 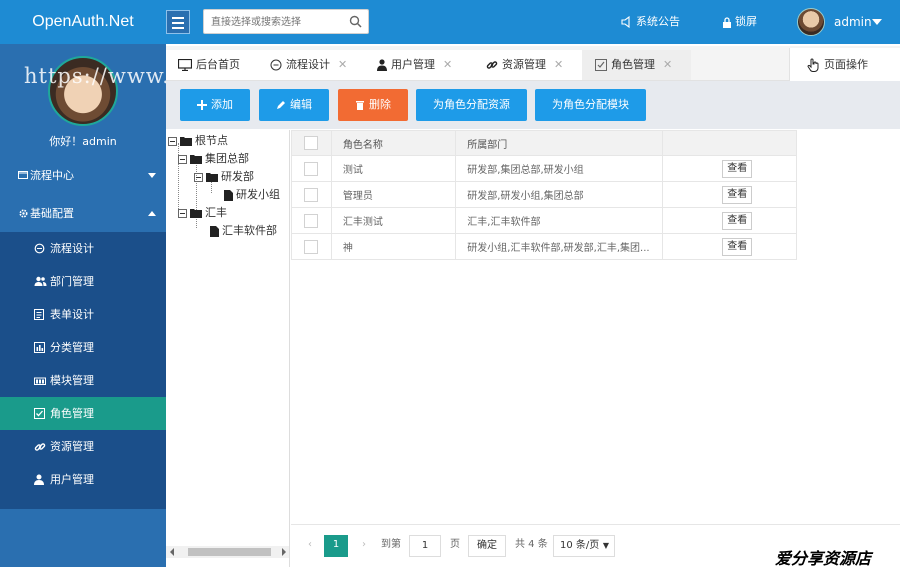 I want to click on lock-screen-link: 锁屏, so click(x=739, y=22).